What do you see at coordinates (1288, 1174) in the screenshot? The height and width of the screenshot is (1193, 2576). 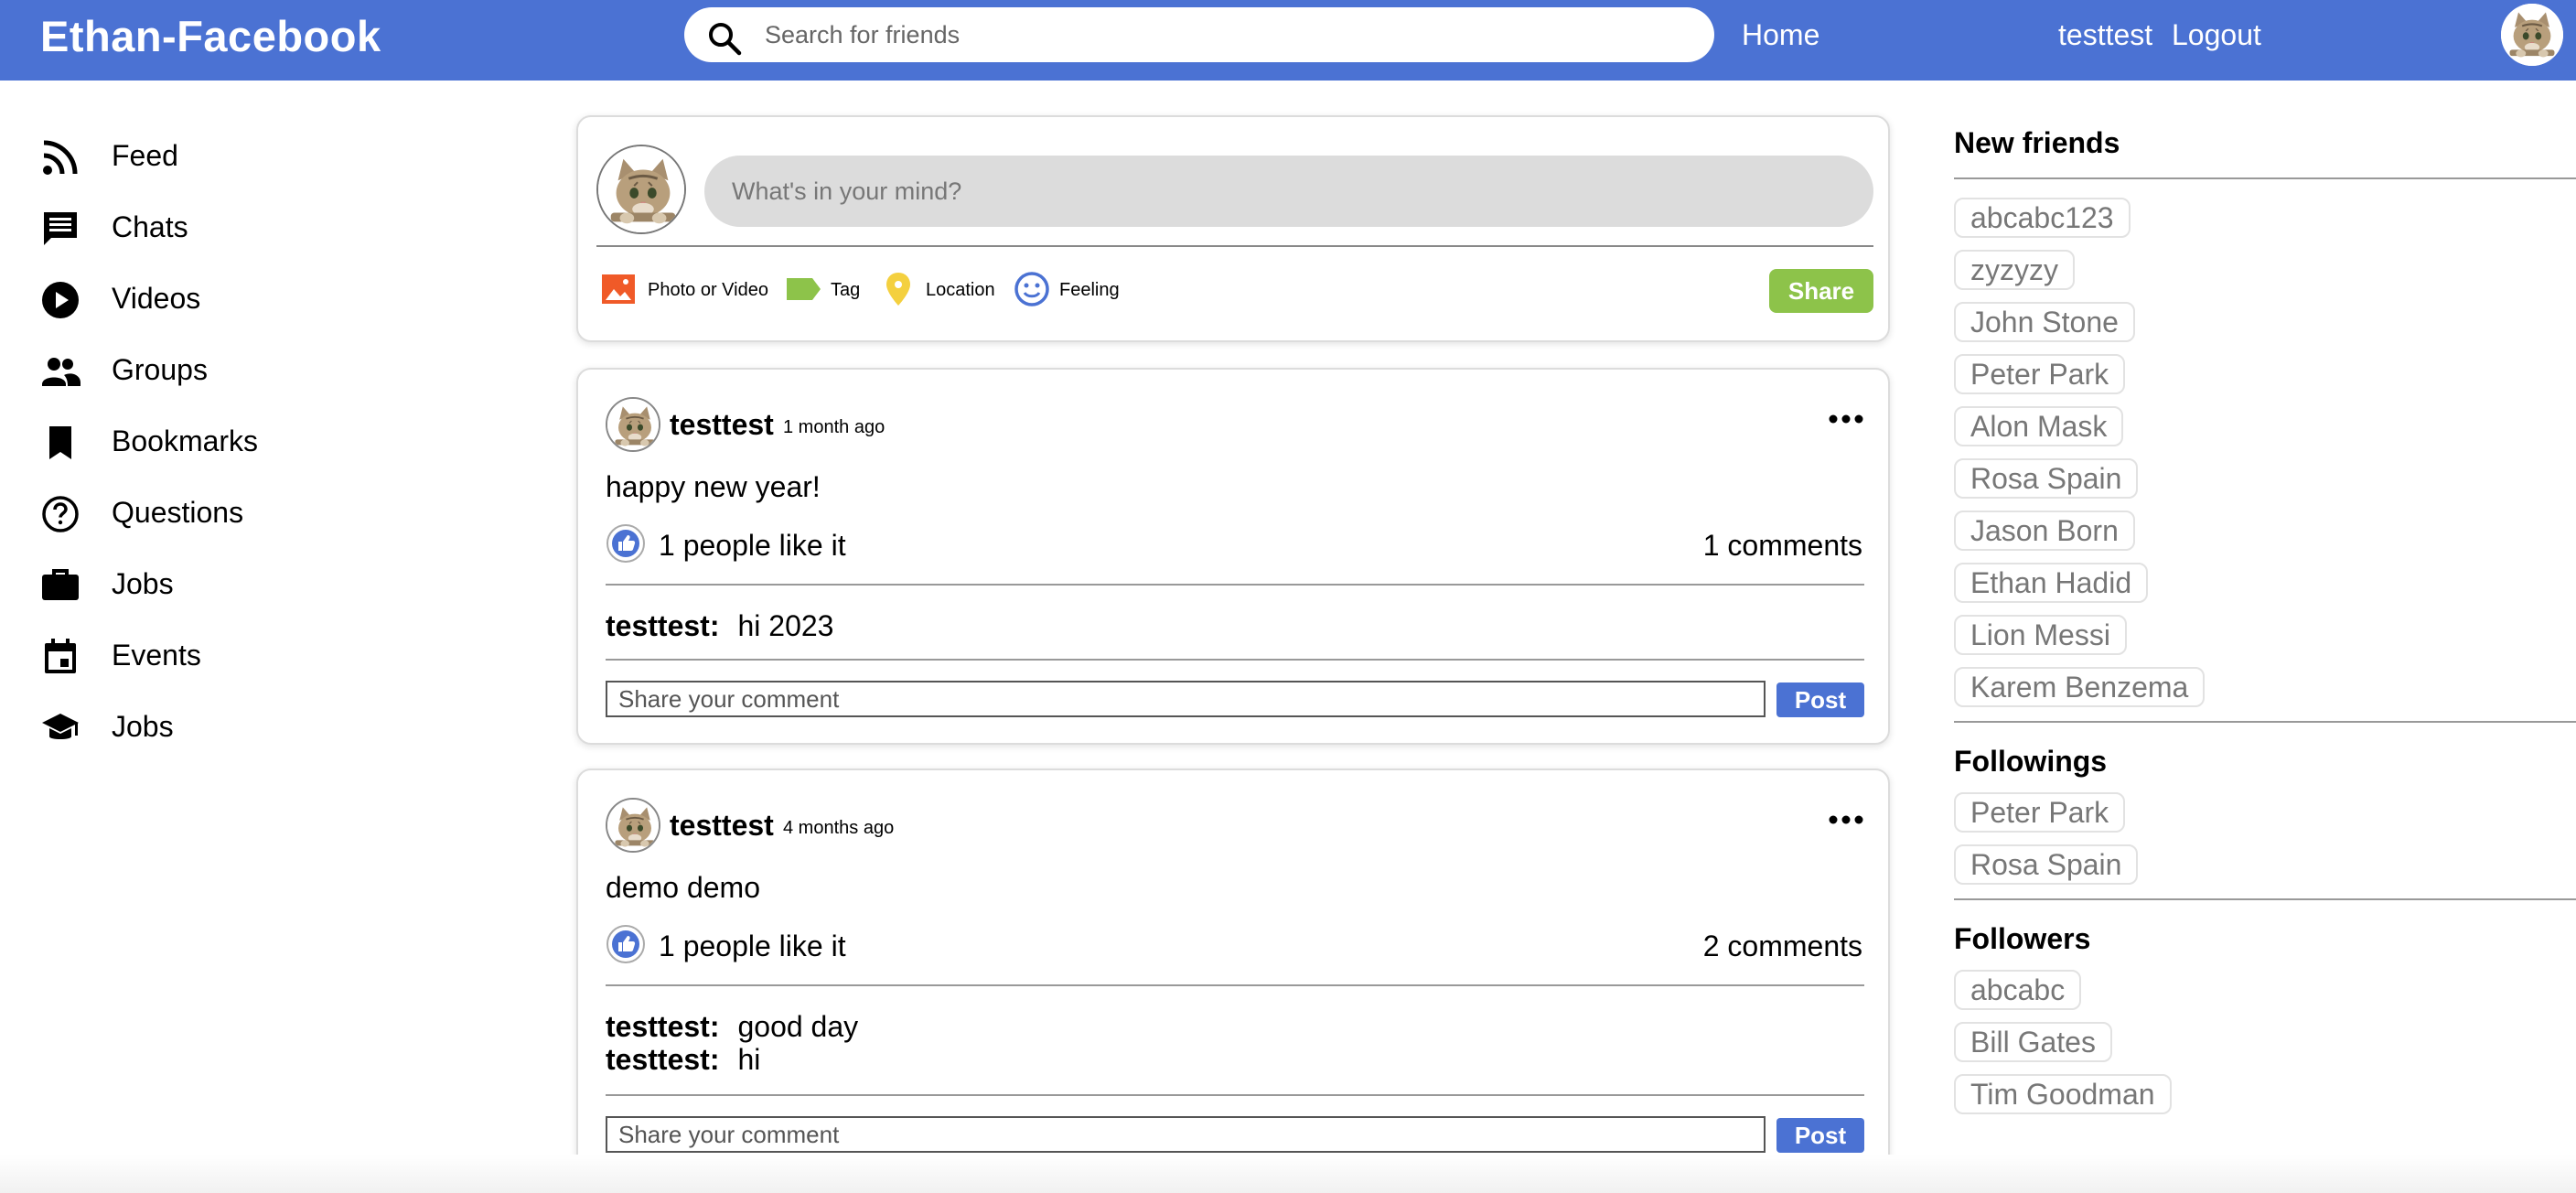 I see `bottom-fade` at bounding box center [1288, 1174].